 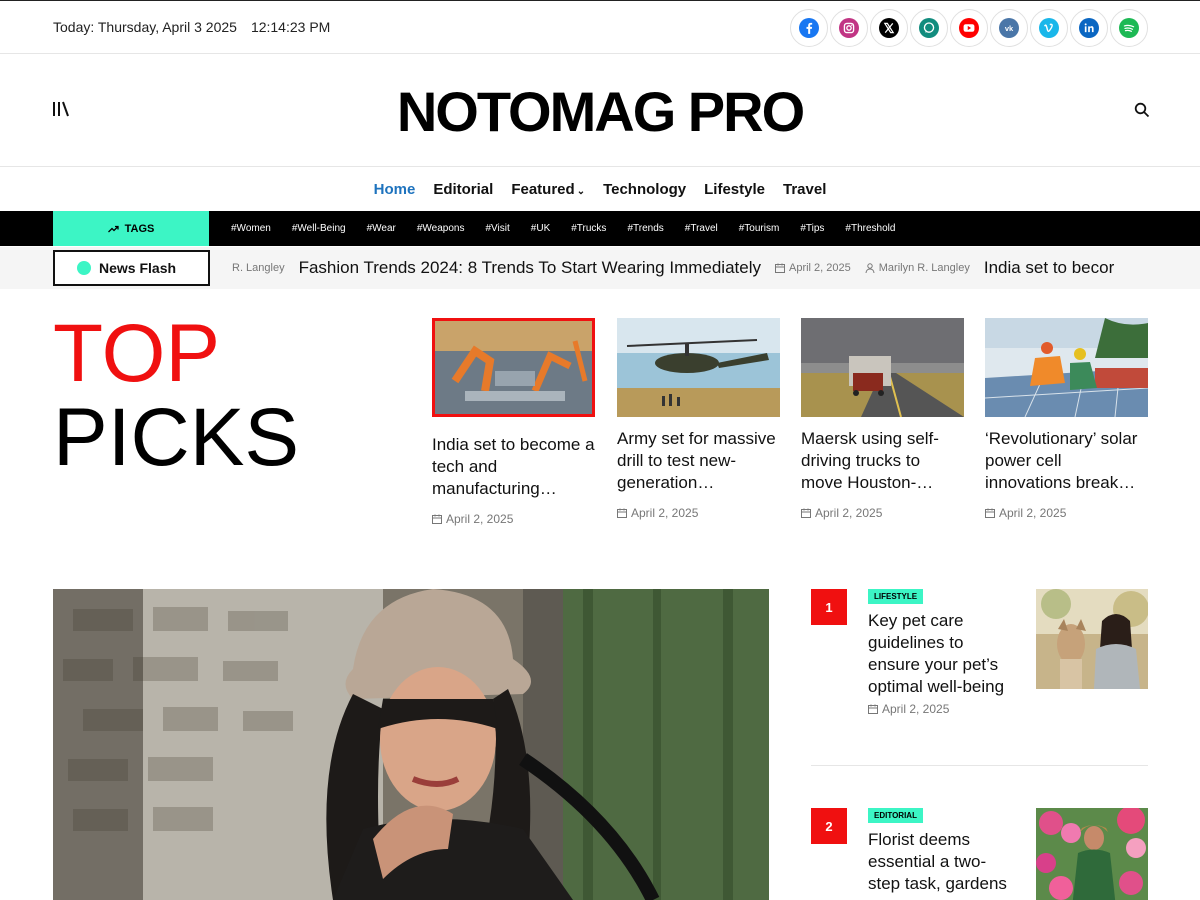 What do you see at coordinates (829, 607) in the screenshot?
I see `rank-badge: 1` at bounding box center [829, 607].